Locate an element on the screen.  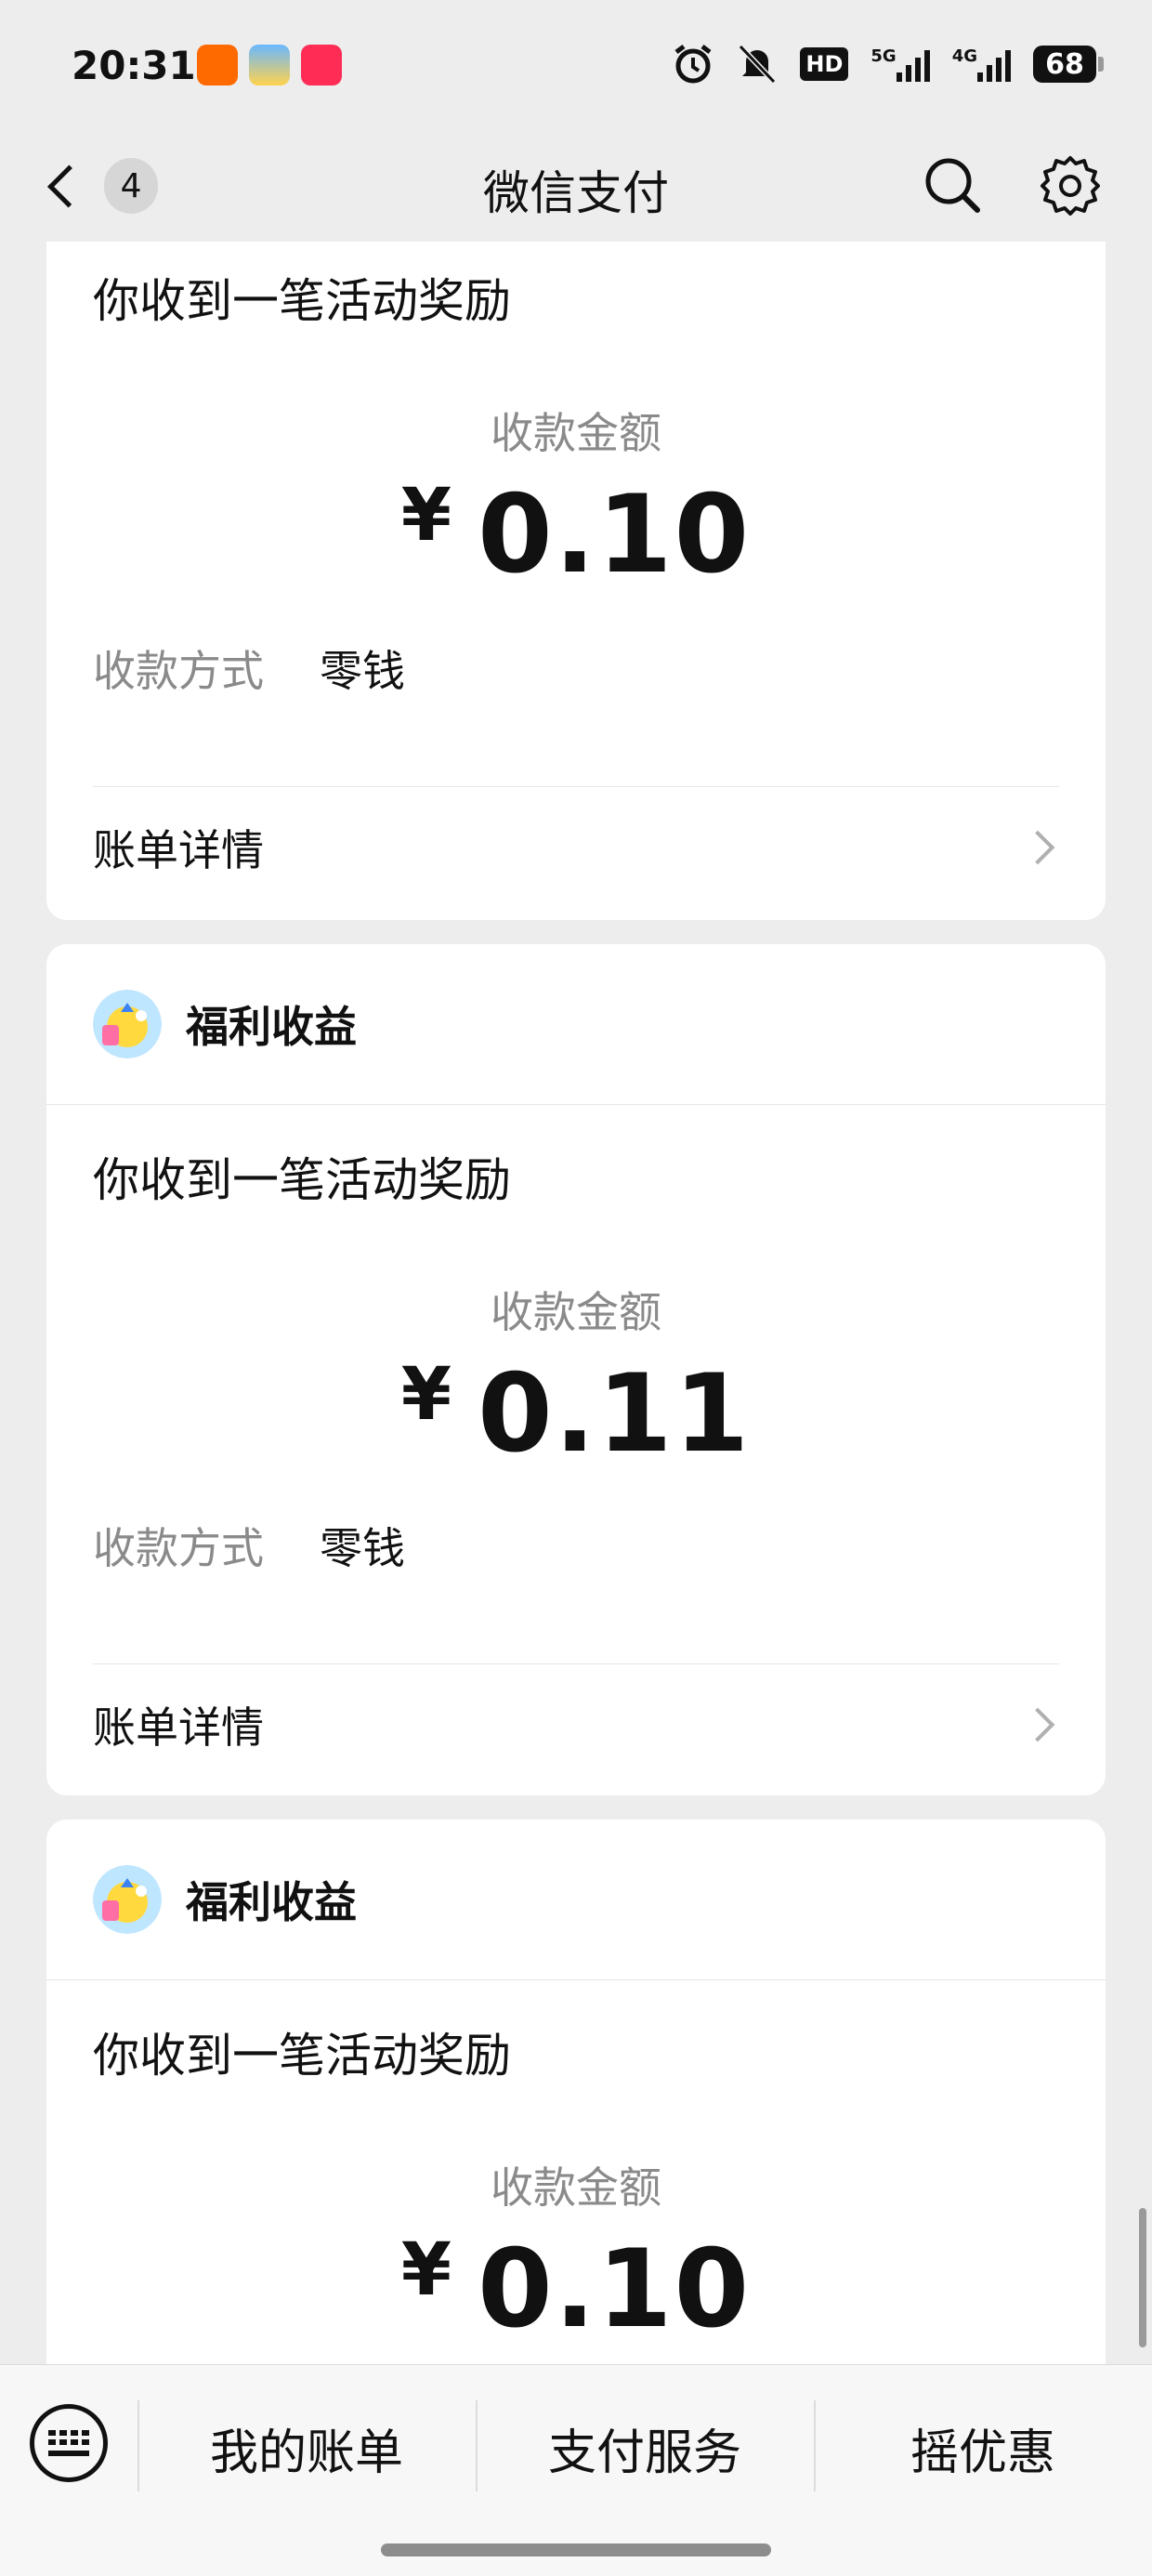
game-app-icon is located at coordinates (269, 65).